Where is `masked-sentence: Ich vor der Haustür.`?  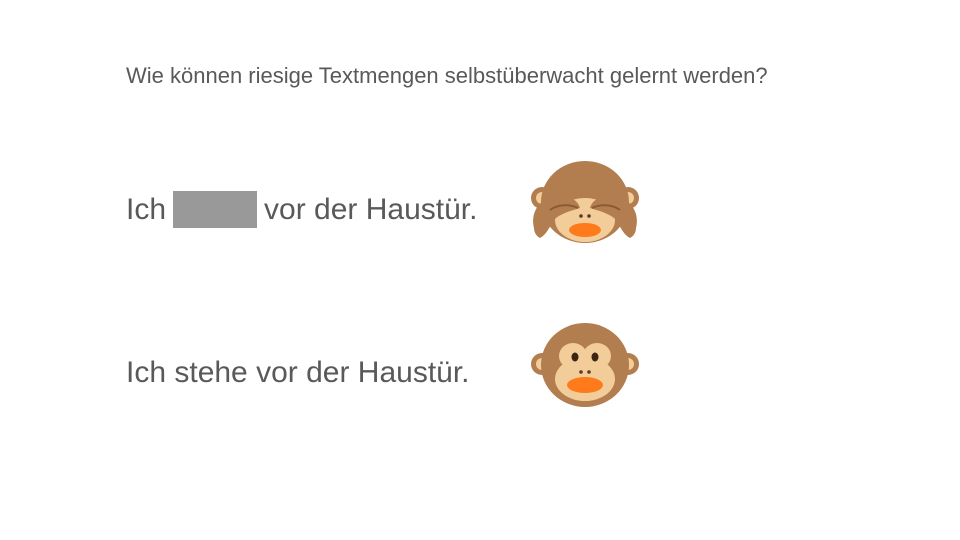
masked-sentence: Ich vor der Haustür. is located at coordinates (301, 209).